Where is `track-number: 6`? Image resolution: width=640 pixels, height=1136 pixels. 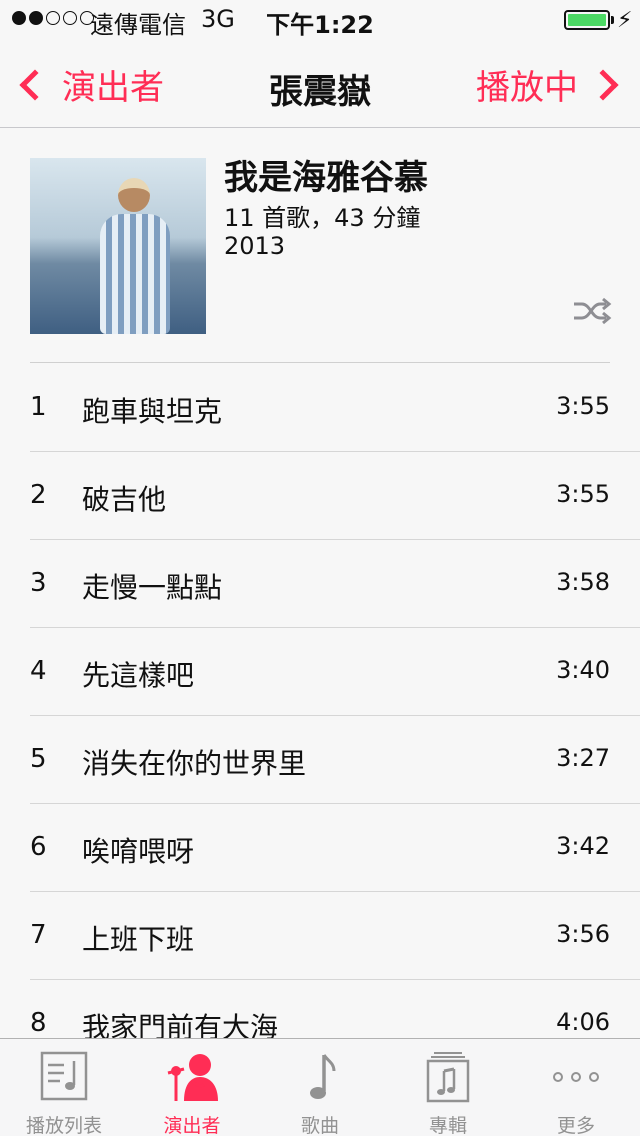
track-number: 6 is located at coordinates (38, 847).